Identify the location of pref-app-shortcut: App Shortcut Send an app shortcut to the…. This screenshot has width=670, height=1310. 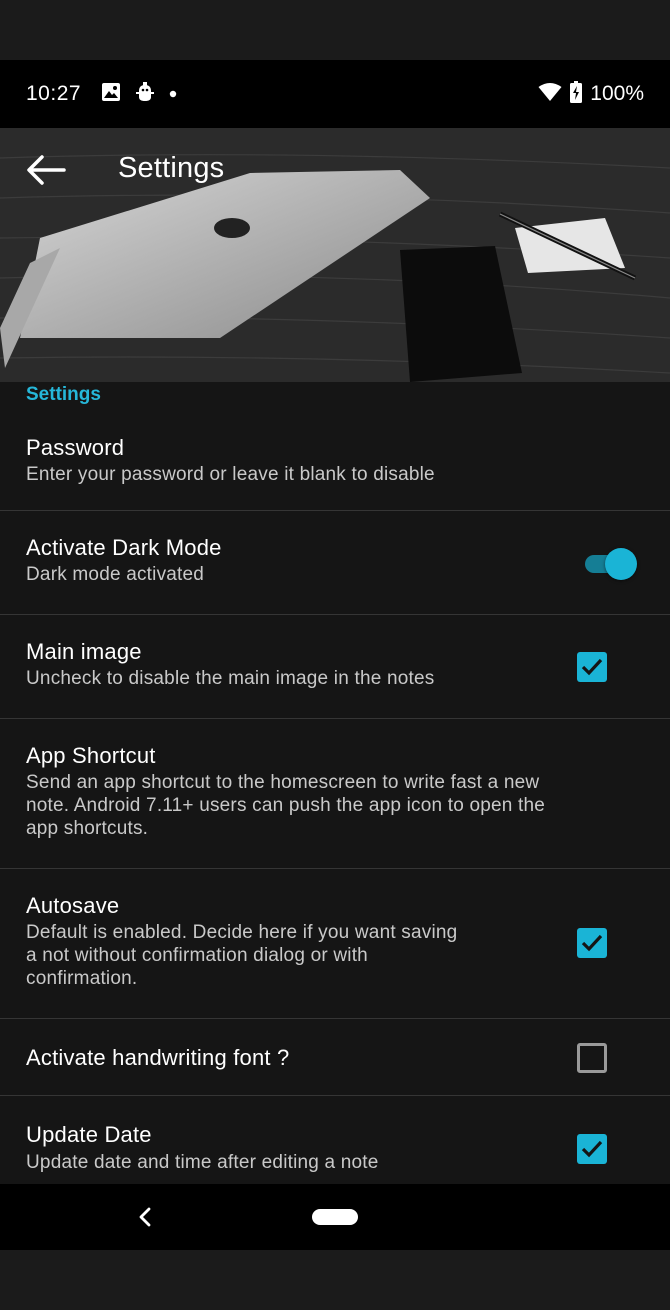
(335, 794).